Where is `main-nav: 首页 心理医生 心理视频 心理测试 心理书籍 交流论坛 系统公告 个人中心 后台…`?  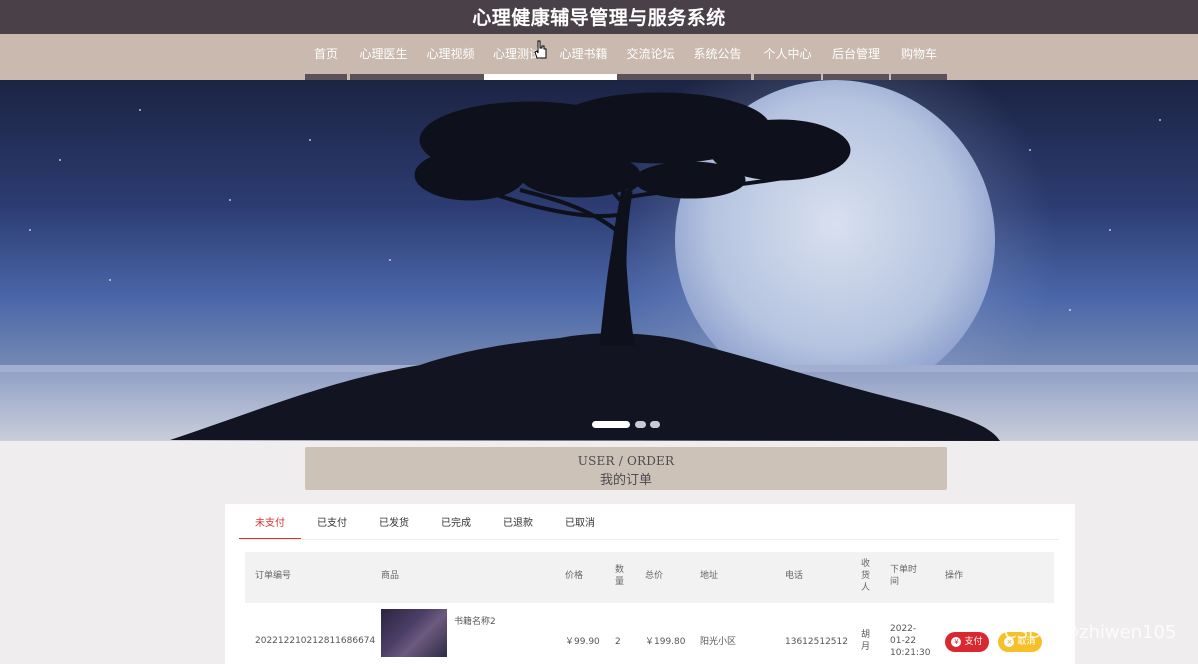
main-nav: 首页 心理医生 心理视频 心理测试 心理书籍 交流论坛 系统公告 个人中心 后台… is located at coordinates (599, 57).